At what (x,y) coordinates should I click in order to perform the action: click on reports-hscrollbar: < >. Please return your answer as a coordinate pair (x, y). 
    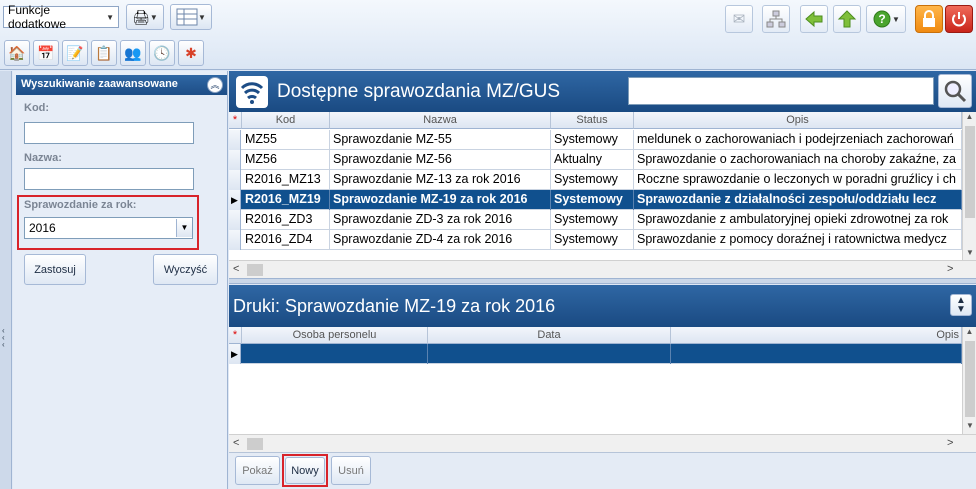
    Looking at the image, I should click on (602, 269).